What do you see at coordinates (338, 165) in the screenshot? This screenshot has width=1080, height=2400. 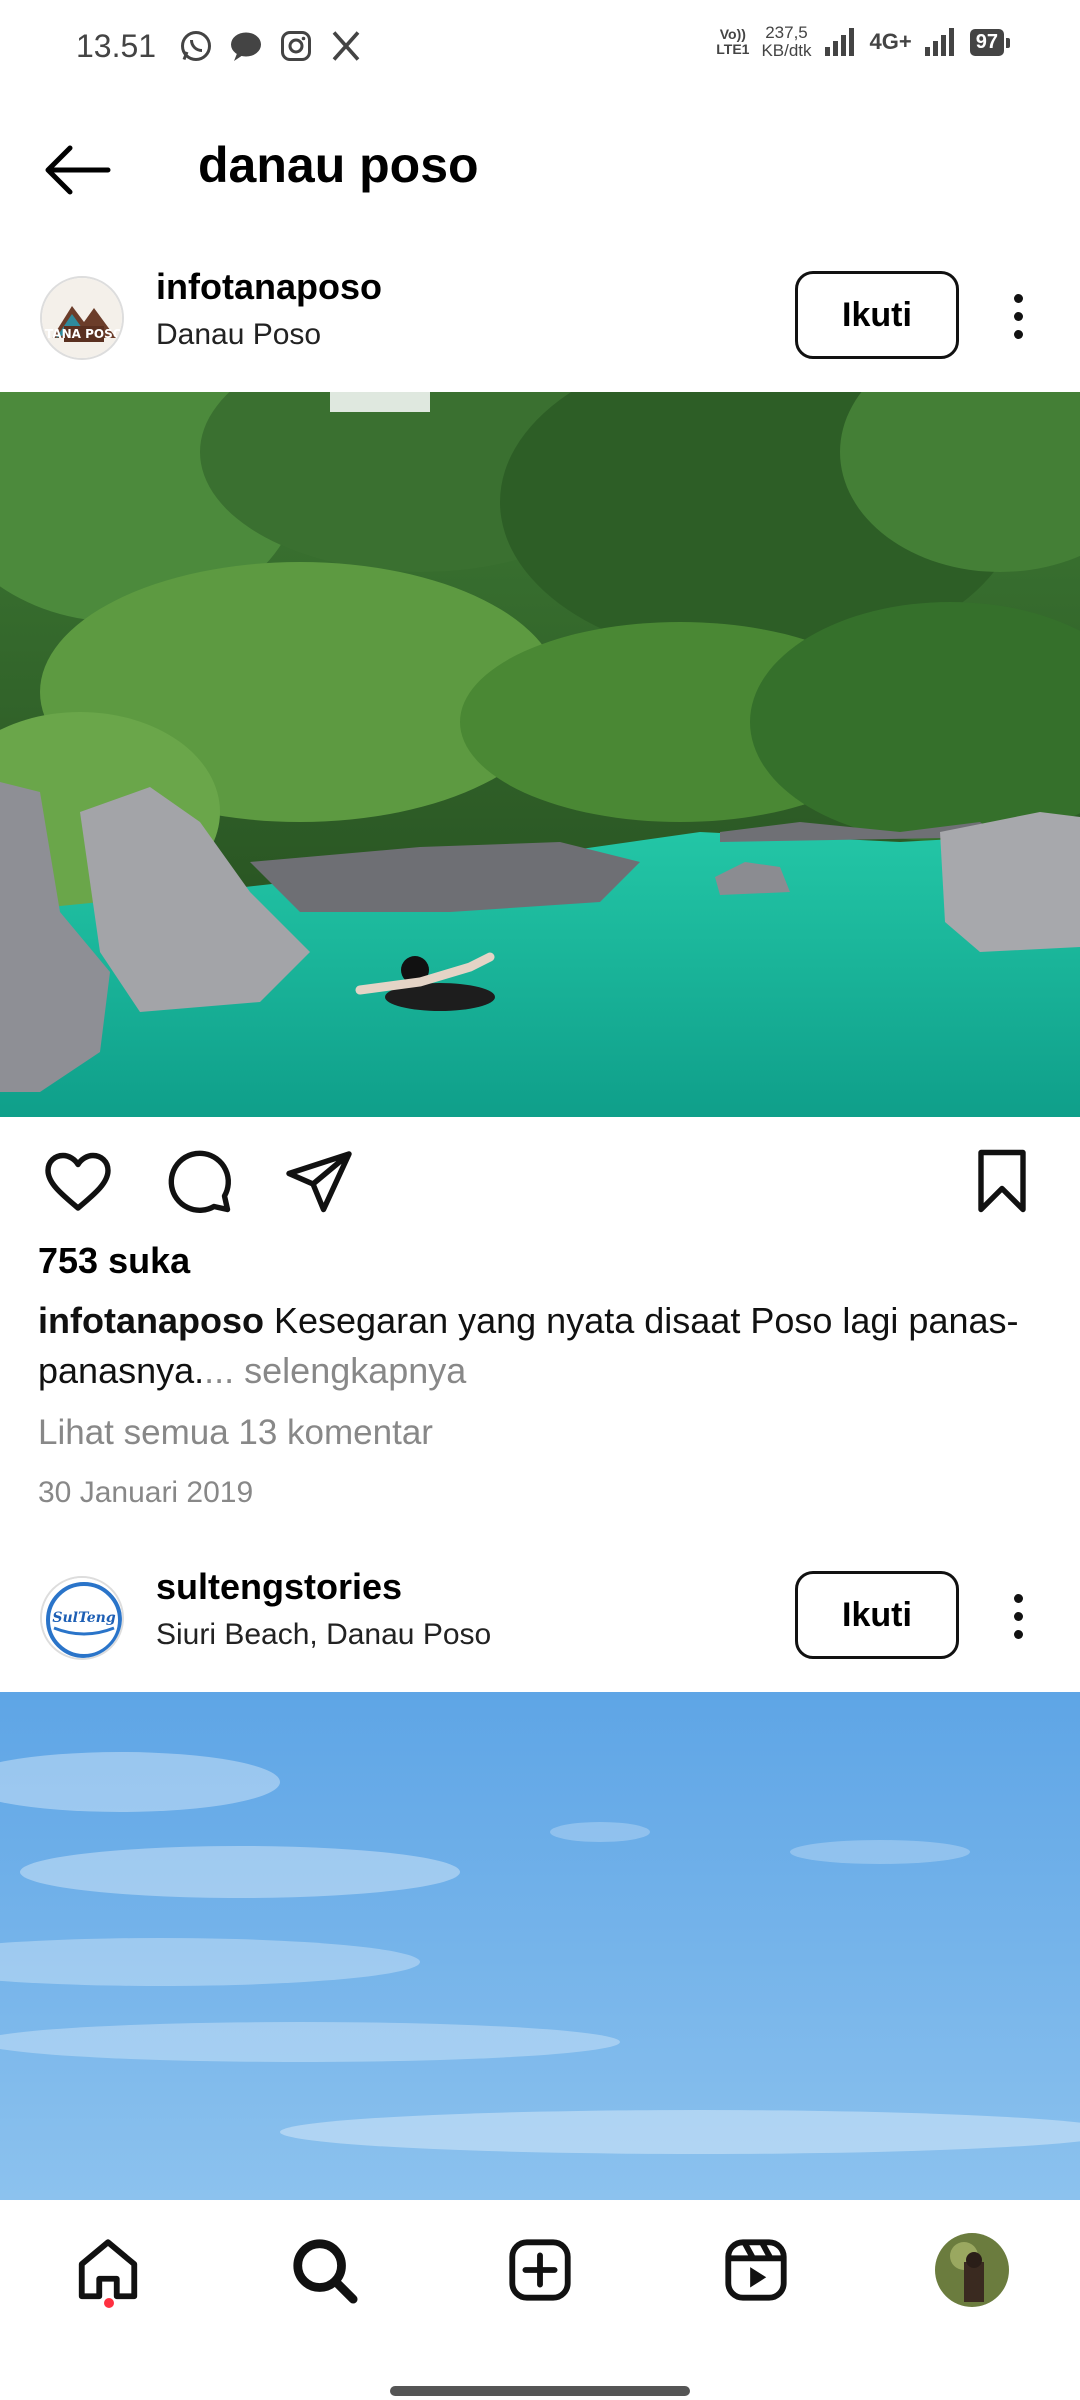 I see `page-title: danau poso` at bounding box center [338, 165].